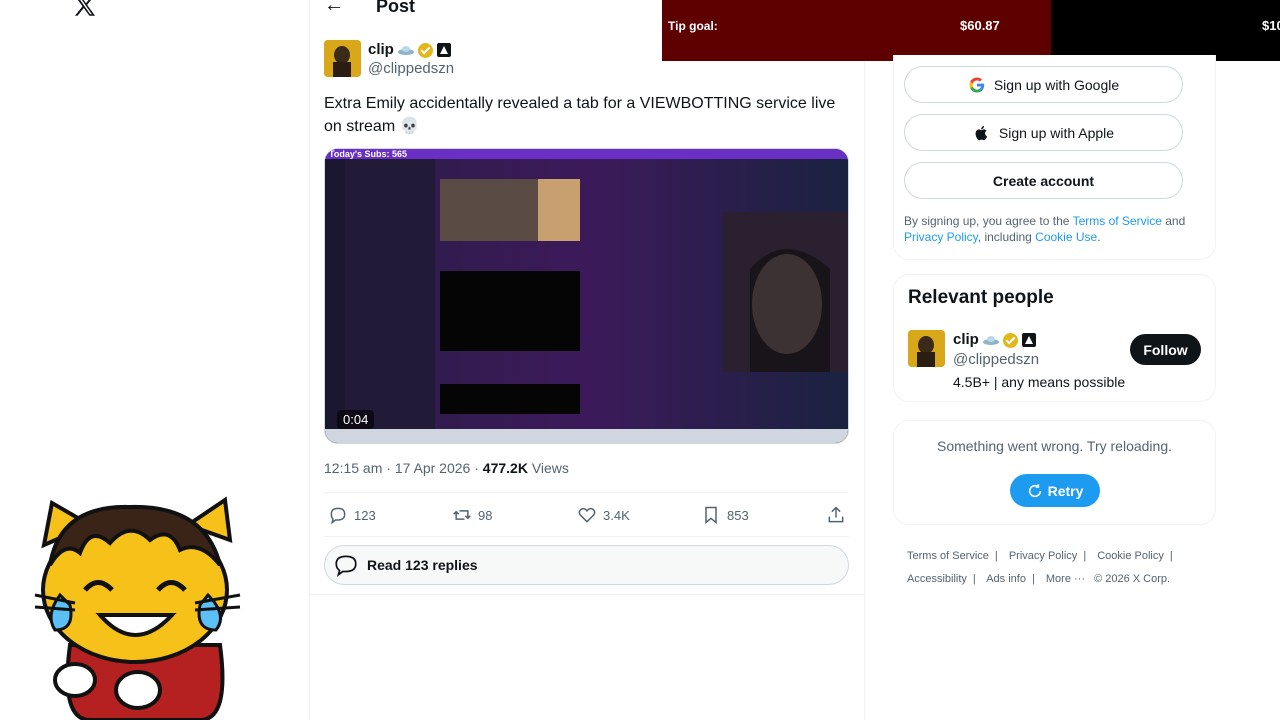 This screenshot has height=720, width=1280. What do you see at coordinates (334, 8) in the screenshot?
I see `back-arrow-icon: ←` at bounding box center [334, 8].